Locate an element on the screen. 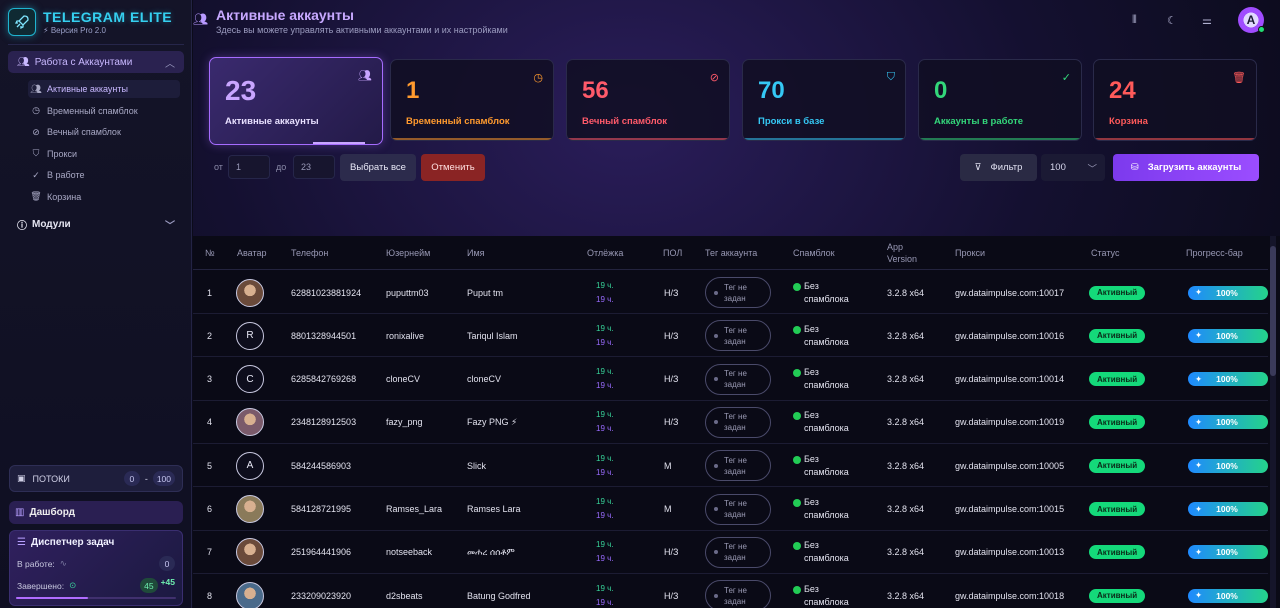  nav-group-accounts: 👥︎ Работа с Аккаунтами ︿ is located at coordinates (96, 62).